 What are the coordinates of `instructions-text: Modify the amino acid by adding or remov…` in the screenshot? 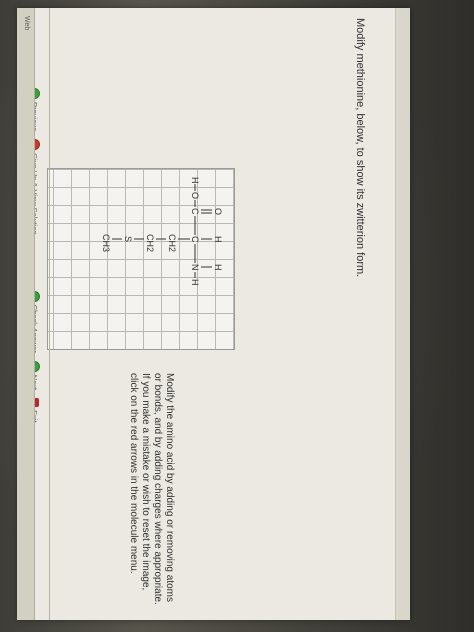 It's located at (151, 489).